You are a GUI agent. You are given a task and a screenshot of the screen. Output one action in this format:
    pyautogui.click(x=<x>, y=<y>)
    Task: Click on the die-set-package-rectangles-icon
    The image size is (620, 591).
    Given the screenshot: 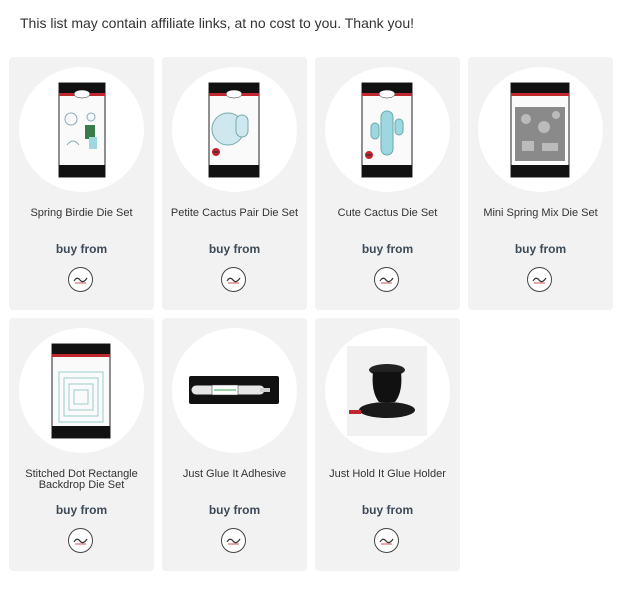 What is the action you would take?
    pyautogui.click(x=81, y=391)
    